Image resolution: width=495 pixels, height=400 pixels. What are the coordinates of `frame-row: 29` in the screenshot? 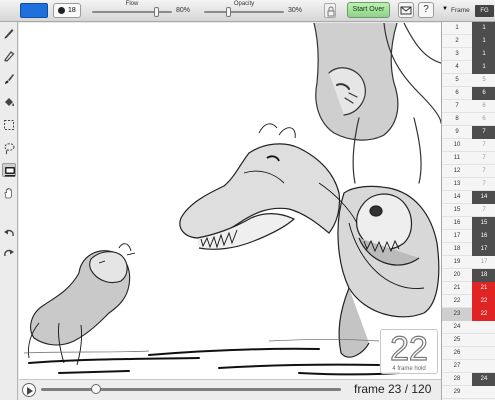 It's located at (468, 392).